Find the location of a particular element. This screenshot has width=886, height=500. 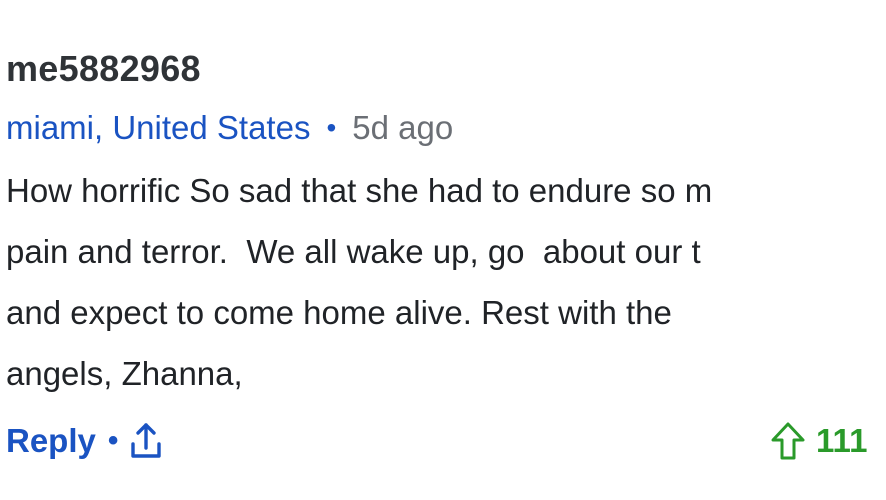

vote-control: 111 is located at coordinates (817, 441).